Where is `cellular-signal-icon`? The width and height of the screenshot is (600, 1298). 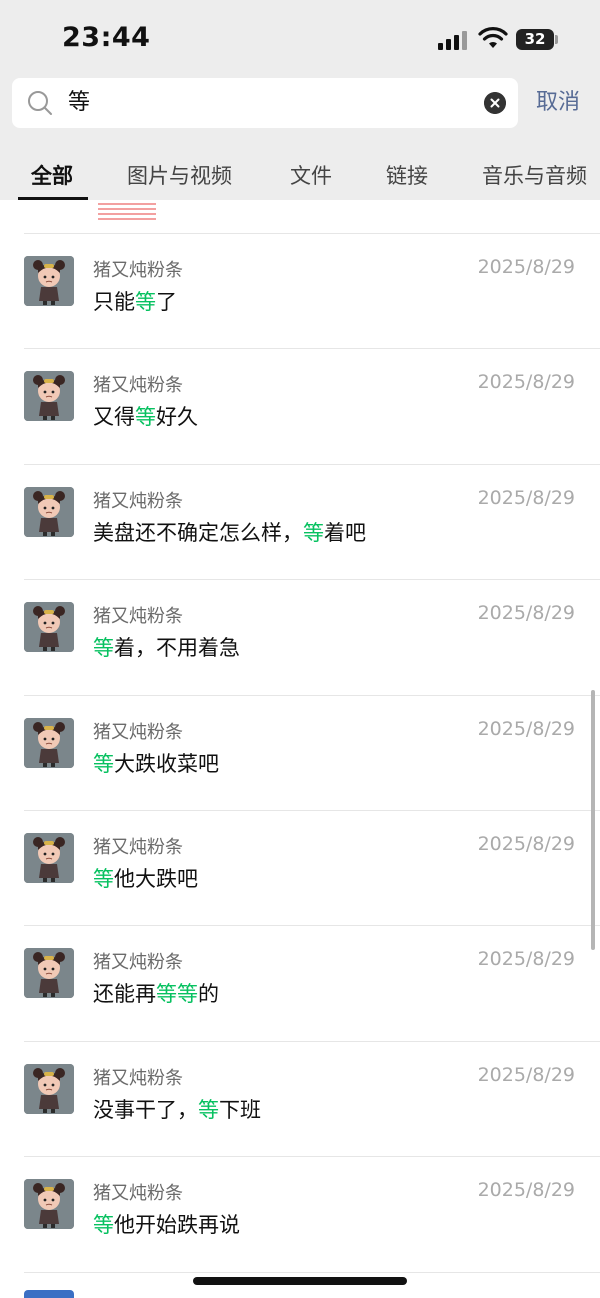
cellular-signal-icon is located at coordinates (453, 40).